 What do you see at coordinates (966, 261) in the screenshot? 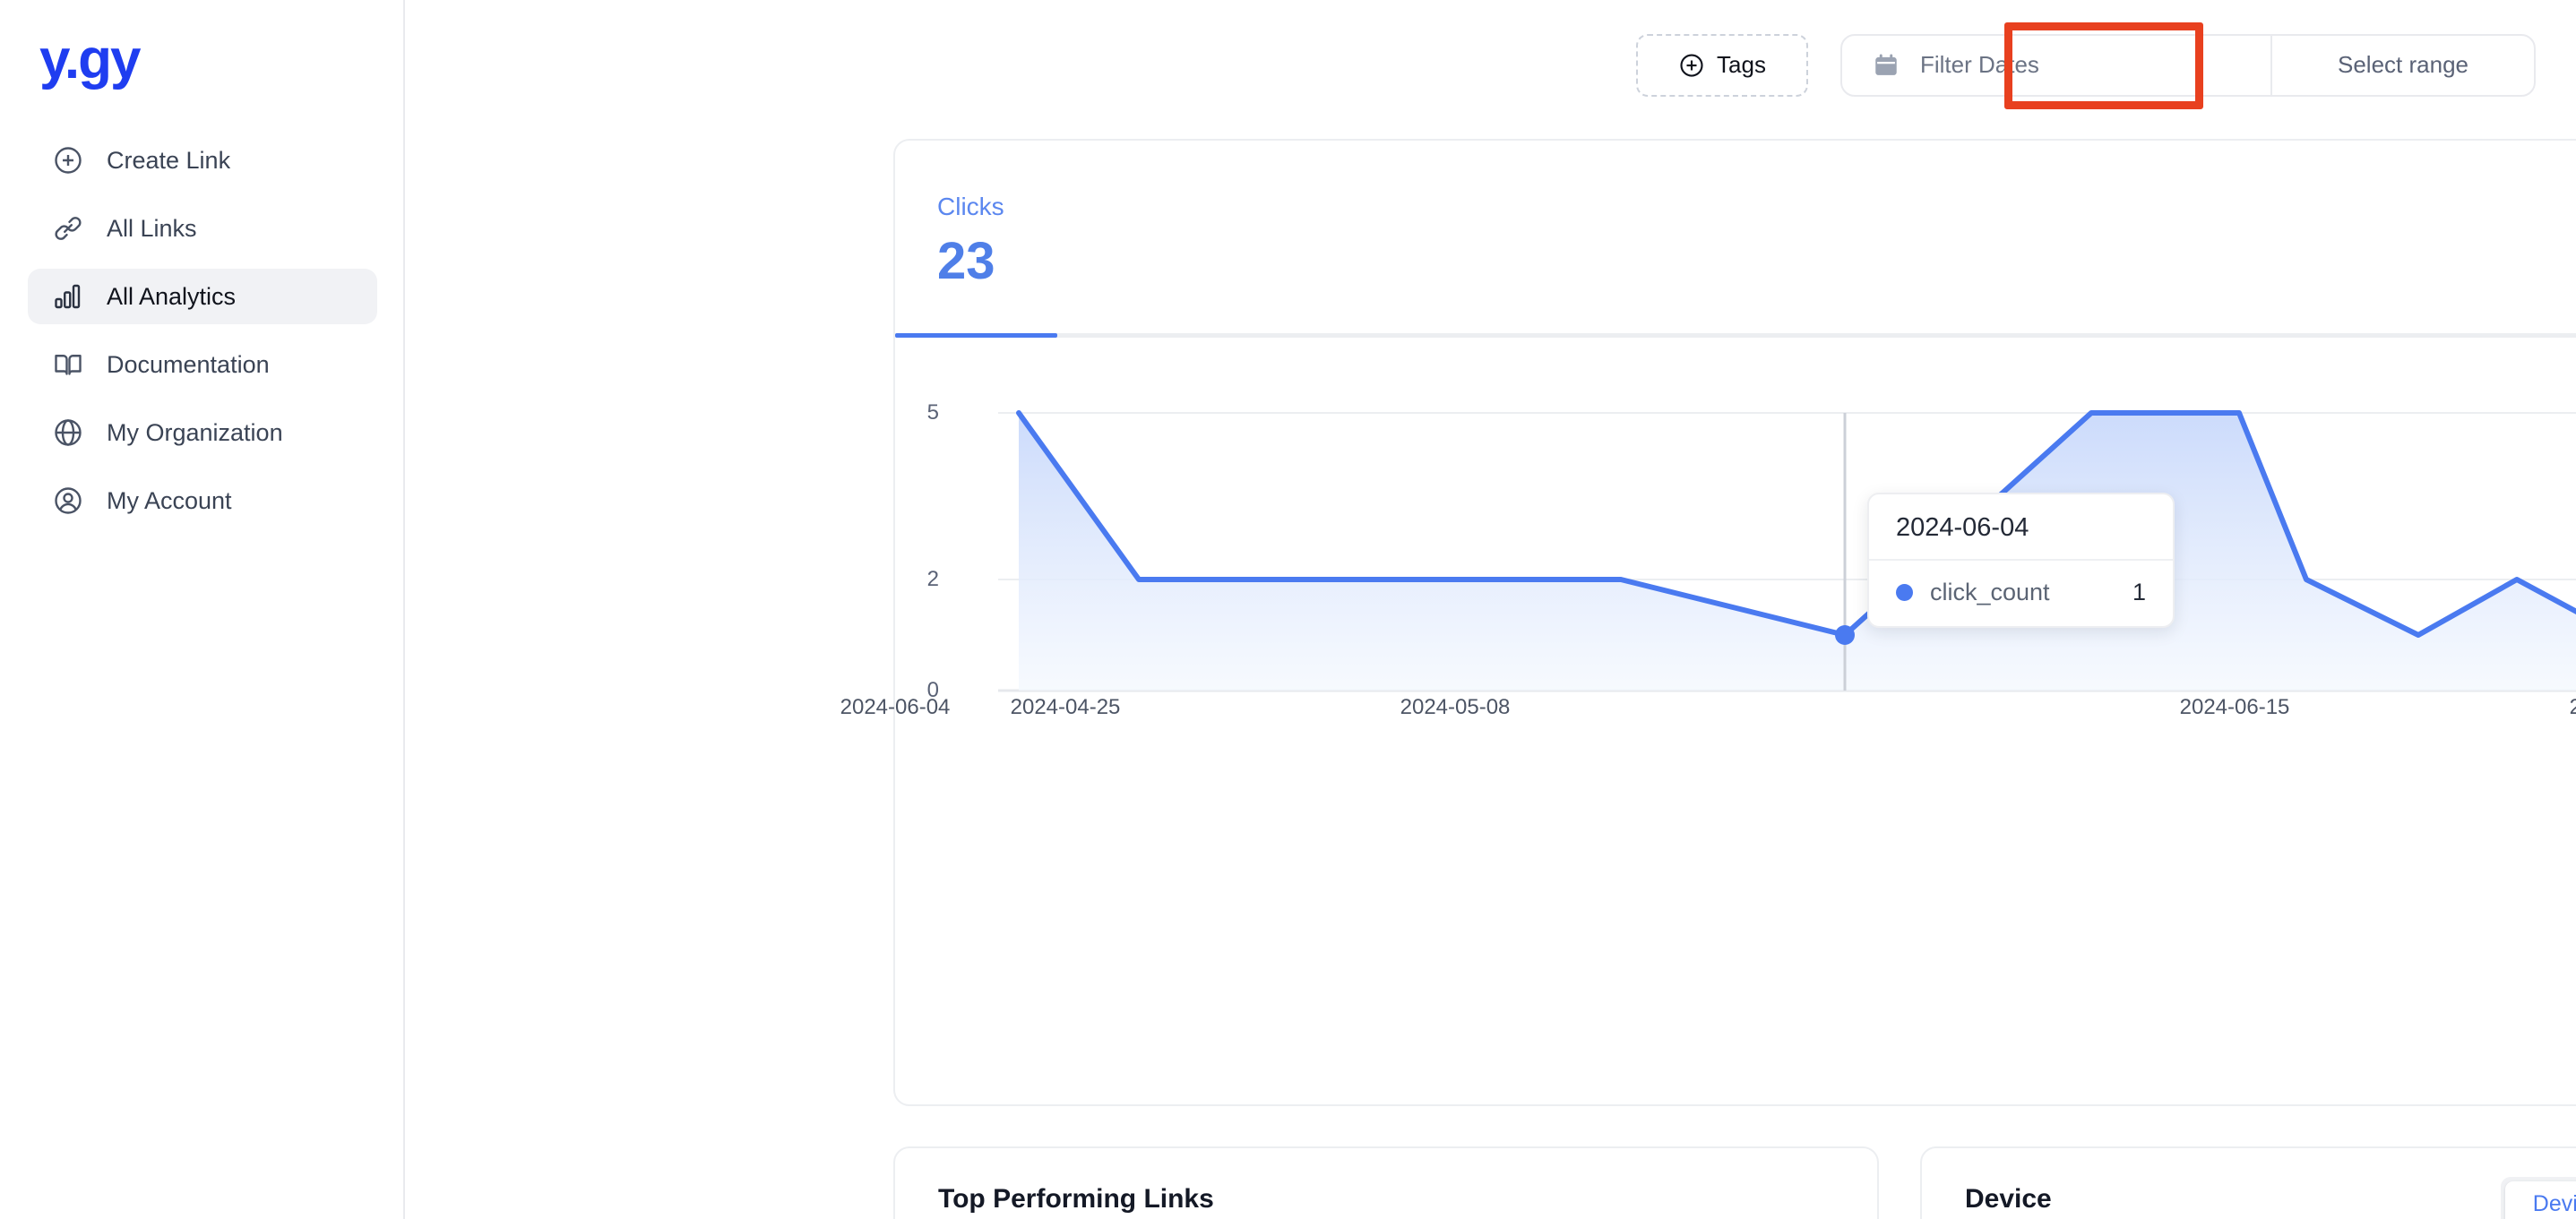
I see `clicks-total: 23` at bounding box center [966, 261].